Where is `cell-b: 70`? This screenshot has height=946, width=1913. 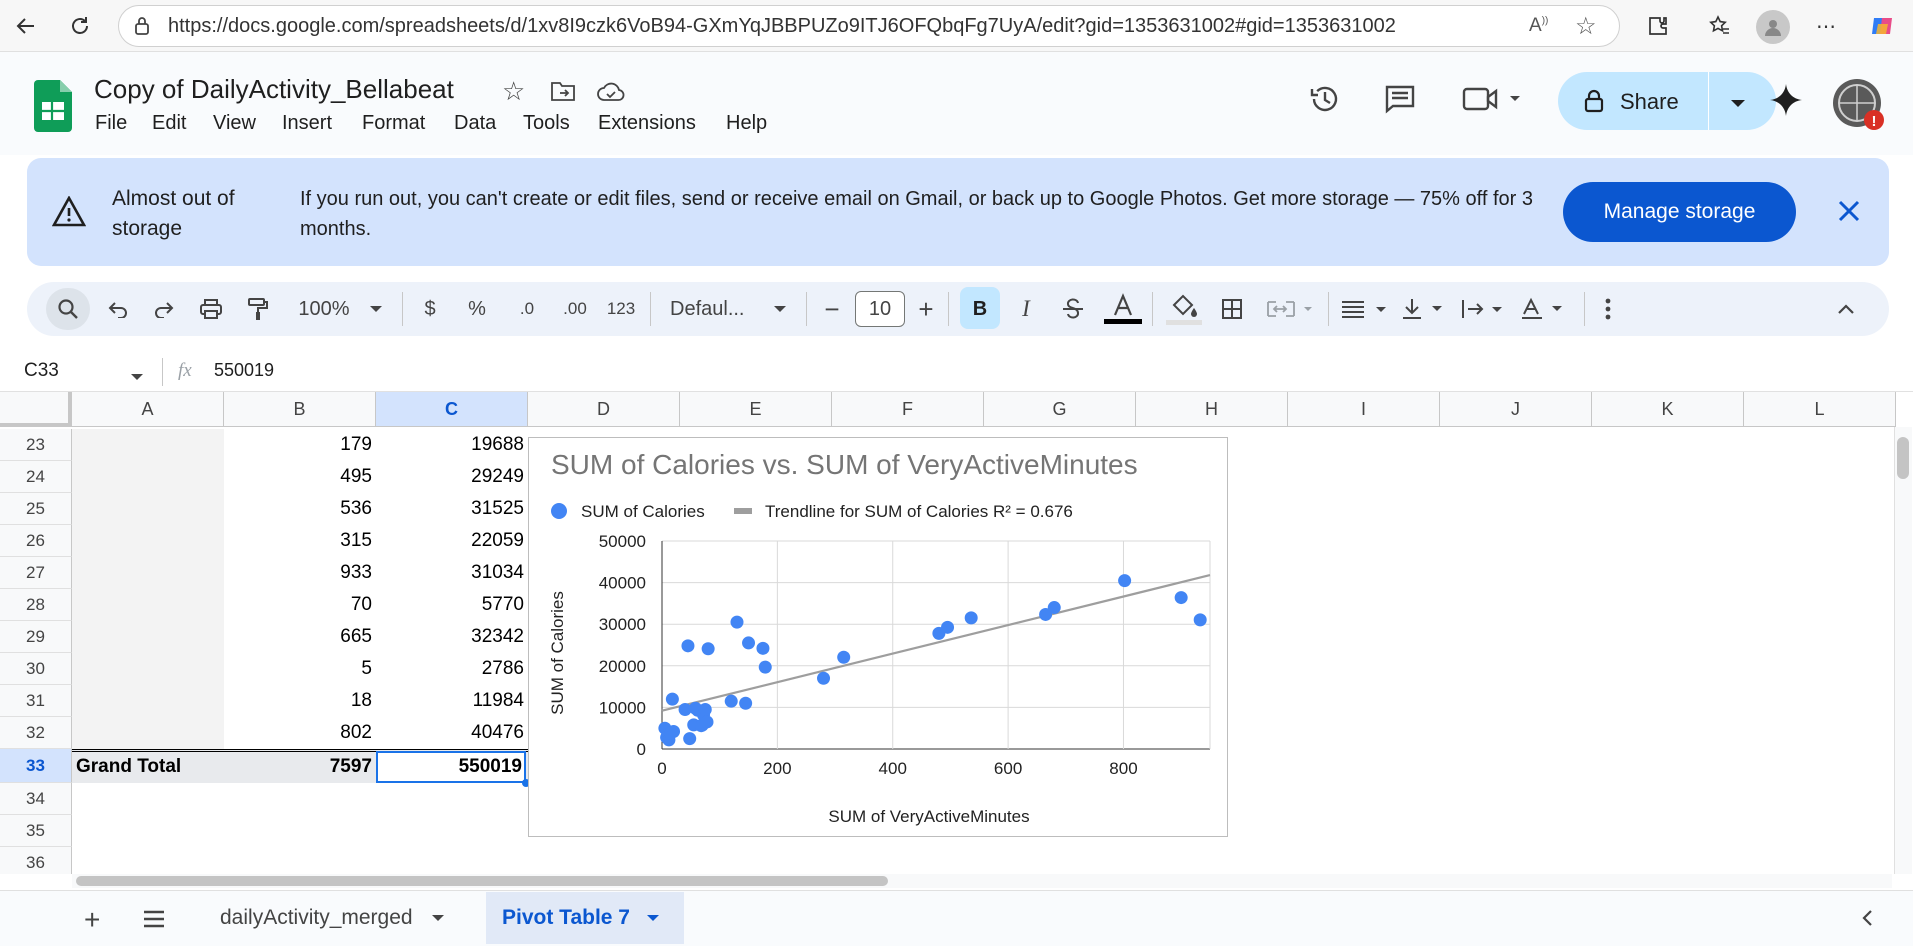 cell-b: 70 is located at coordinates (298, 605).